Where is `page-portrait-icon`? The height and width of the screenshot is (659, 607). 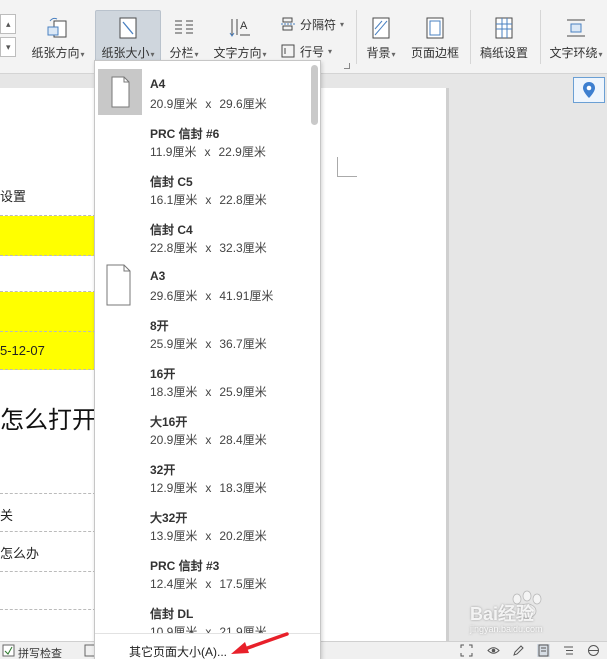
page-portrait-icon is located at coordinates (118, 285).